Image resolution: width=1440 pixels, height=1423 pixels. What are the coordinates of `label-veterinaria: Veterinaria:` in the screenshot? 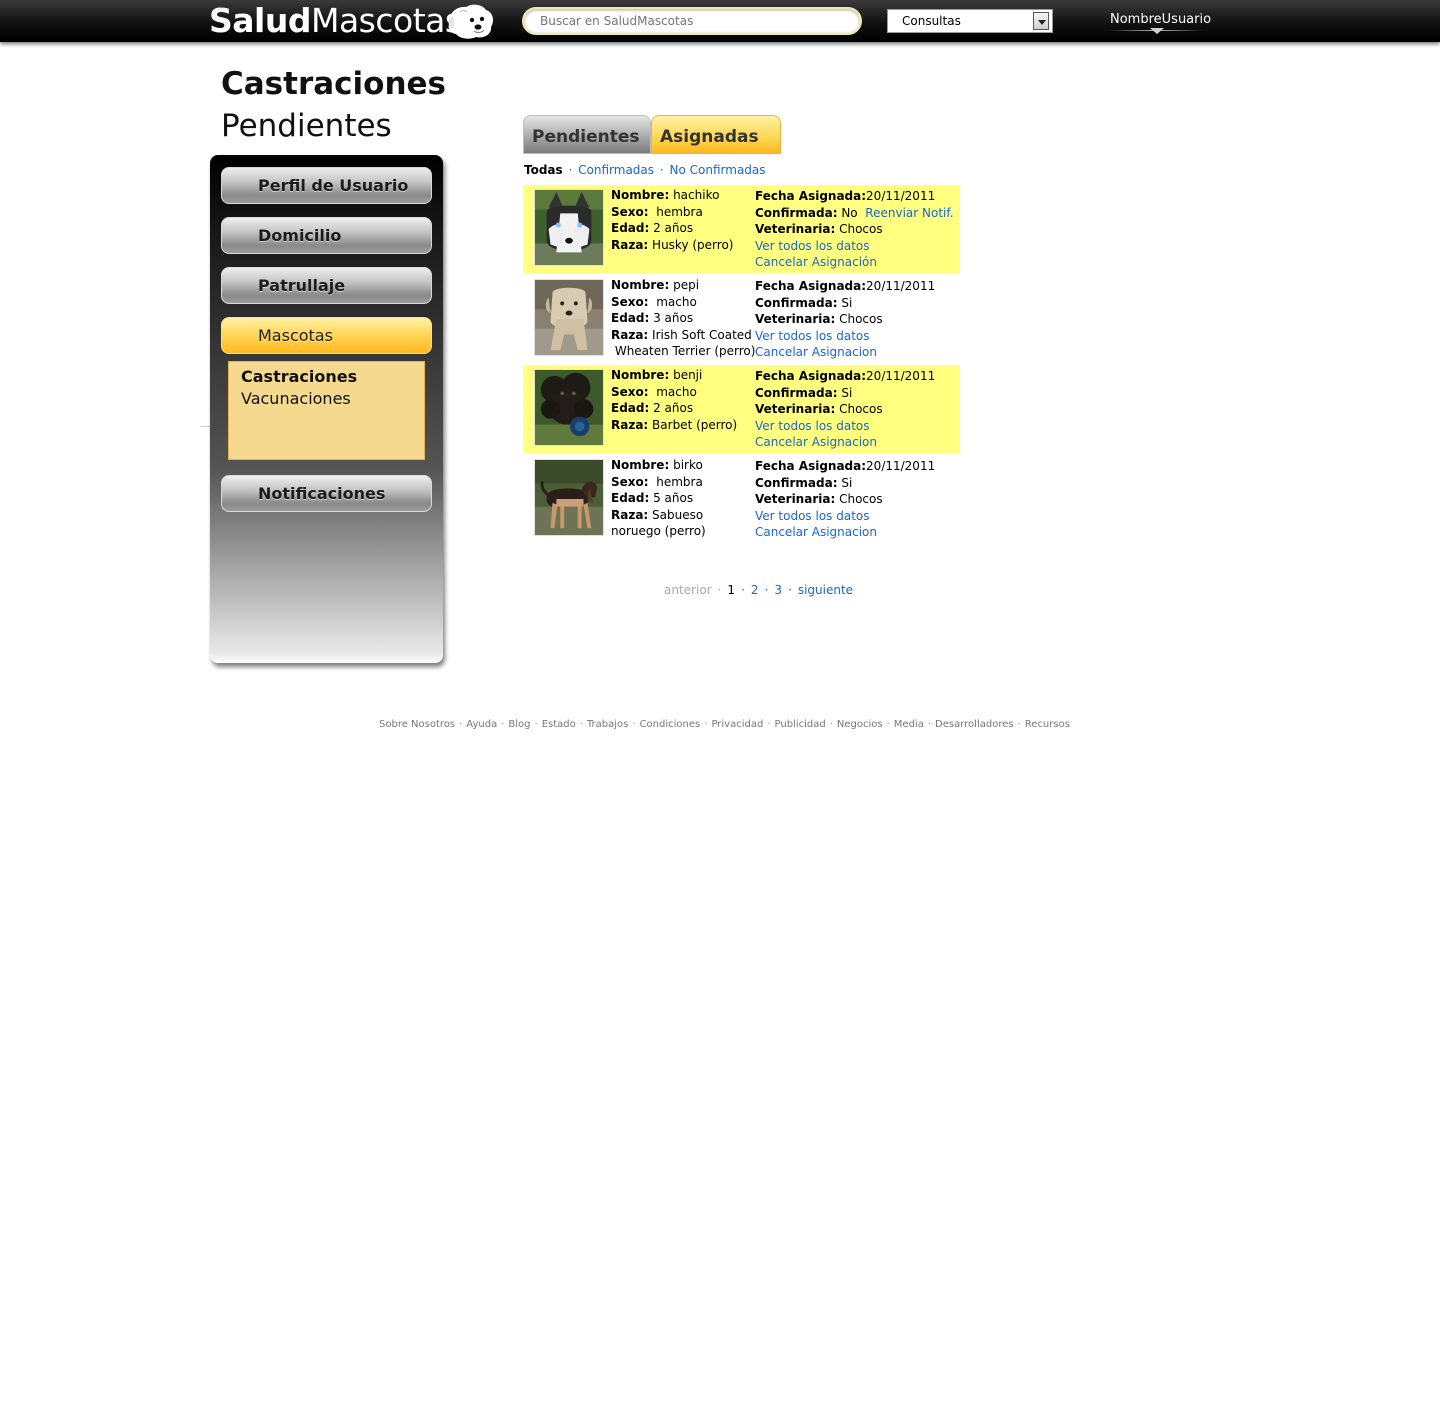 It's located at (795, 319).